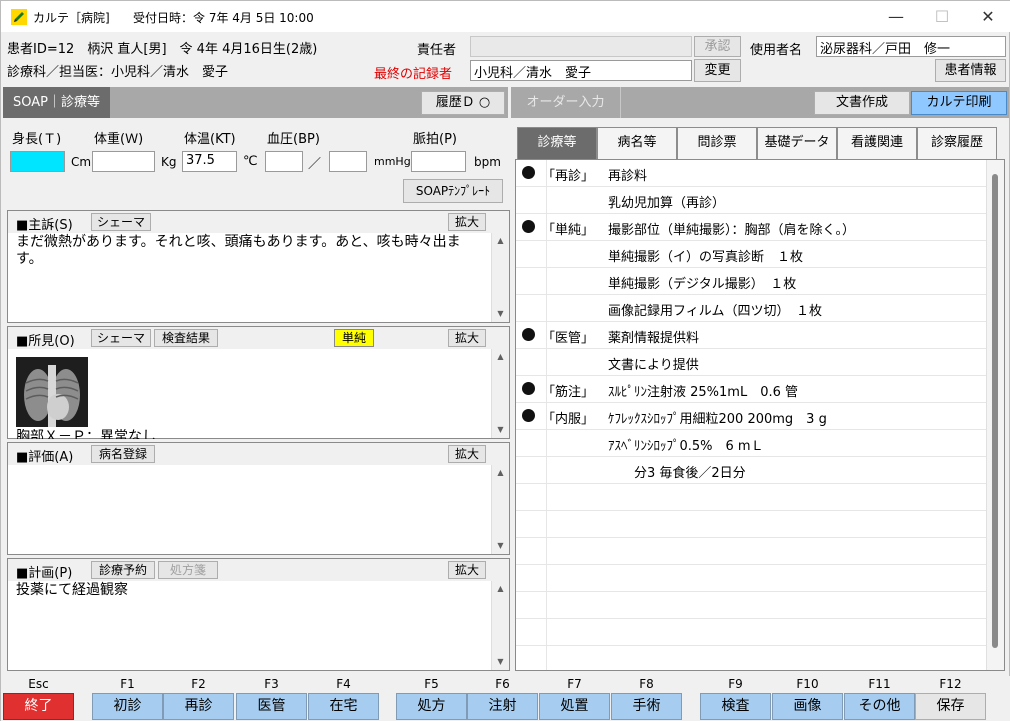  What do you see at coordinates (121, 338) in the screenshot?
I see `objective-schema-button: シェーマ` at bounding box center [121, 338].